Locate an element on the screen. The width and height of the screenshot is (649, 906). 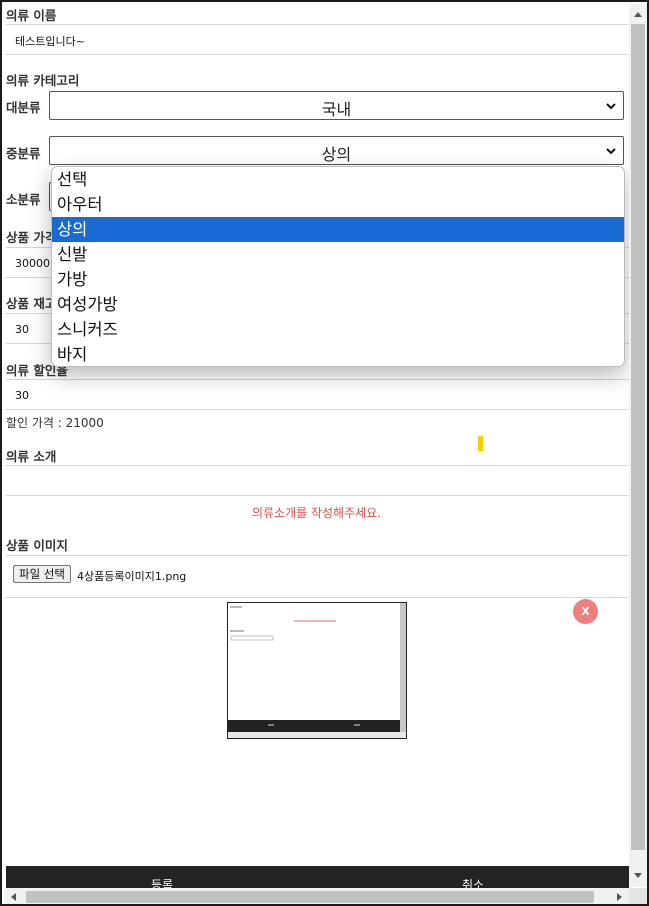
dropdown-option: 신발 is located at coordinates (338, 254).